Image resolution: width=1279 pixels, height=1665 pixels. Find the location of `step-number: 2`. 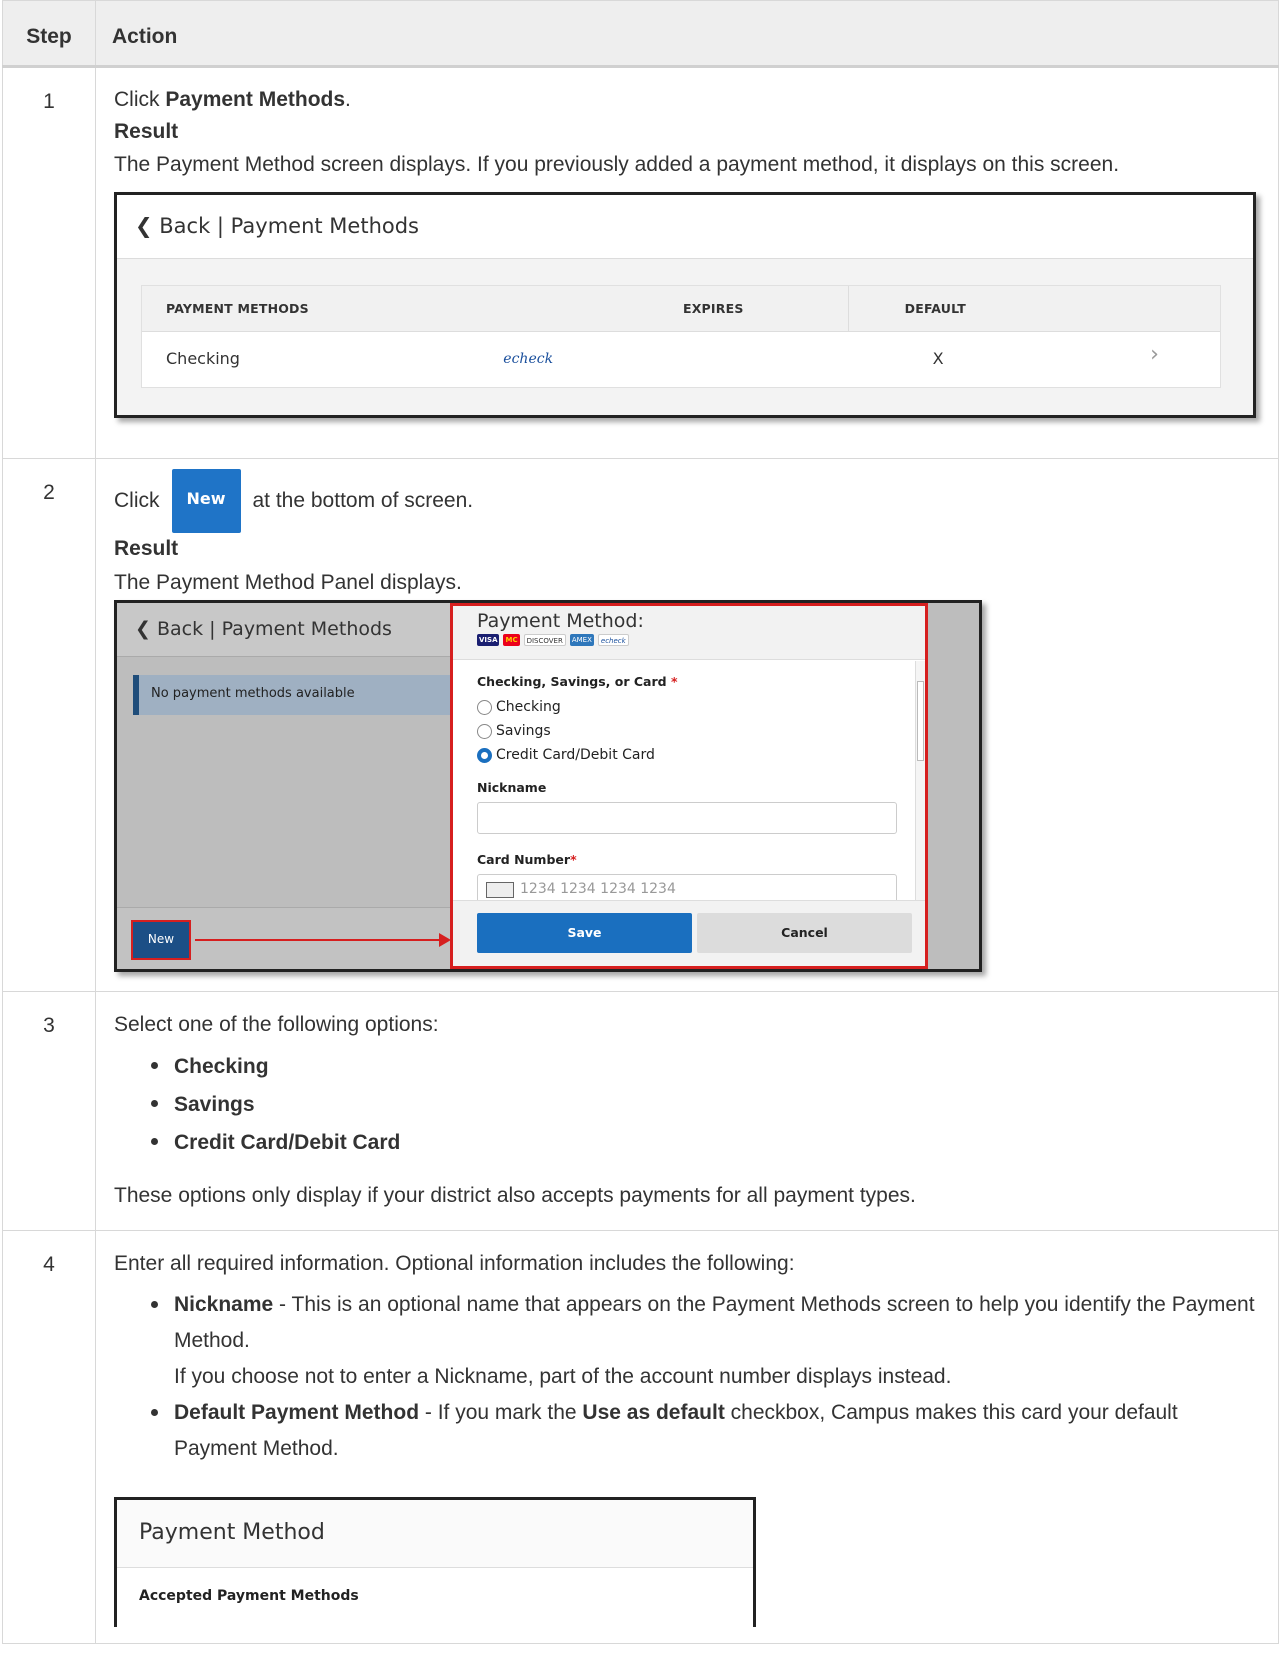

step-number: 2 is located at coordinates (49, 725).